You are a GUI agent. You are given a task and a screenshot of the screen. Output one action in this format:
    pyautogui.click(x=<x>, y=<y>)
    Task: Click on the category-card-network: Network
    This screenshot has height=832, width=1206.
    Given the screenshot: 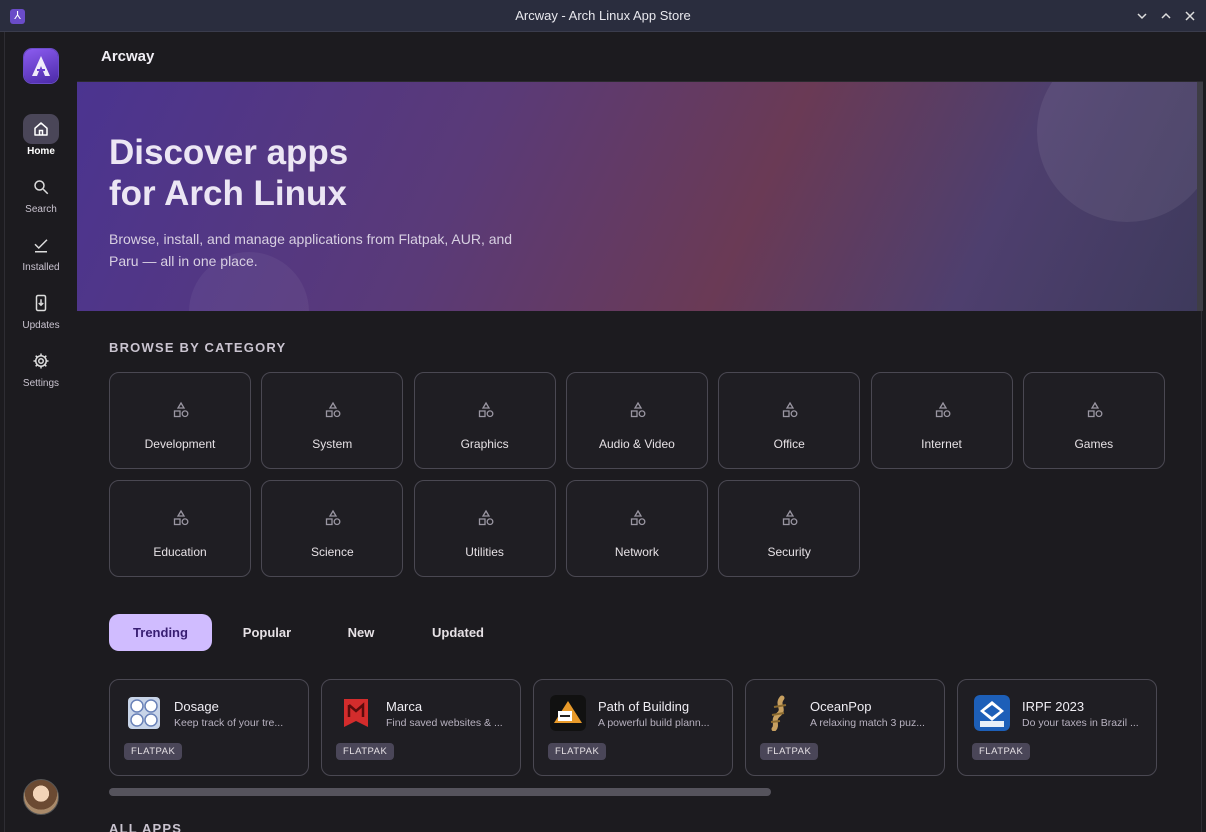 What is the action you would take?
    pyautogui.click(x=636, y=528)
    